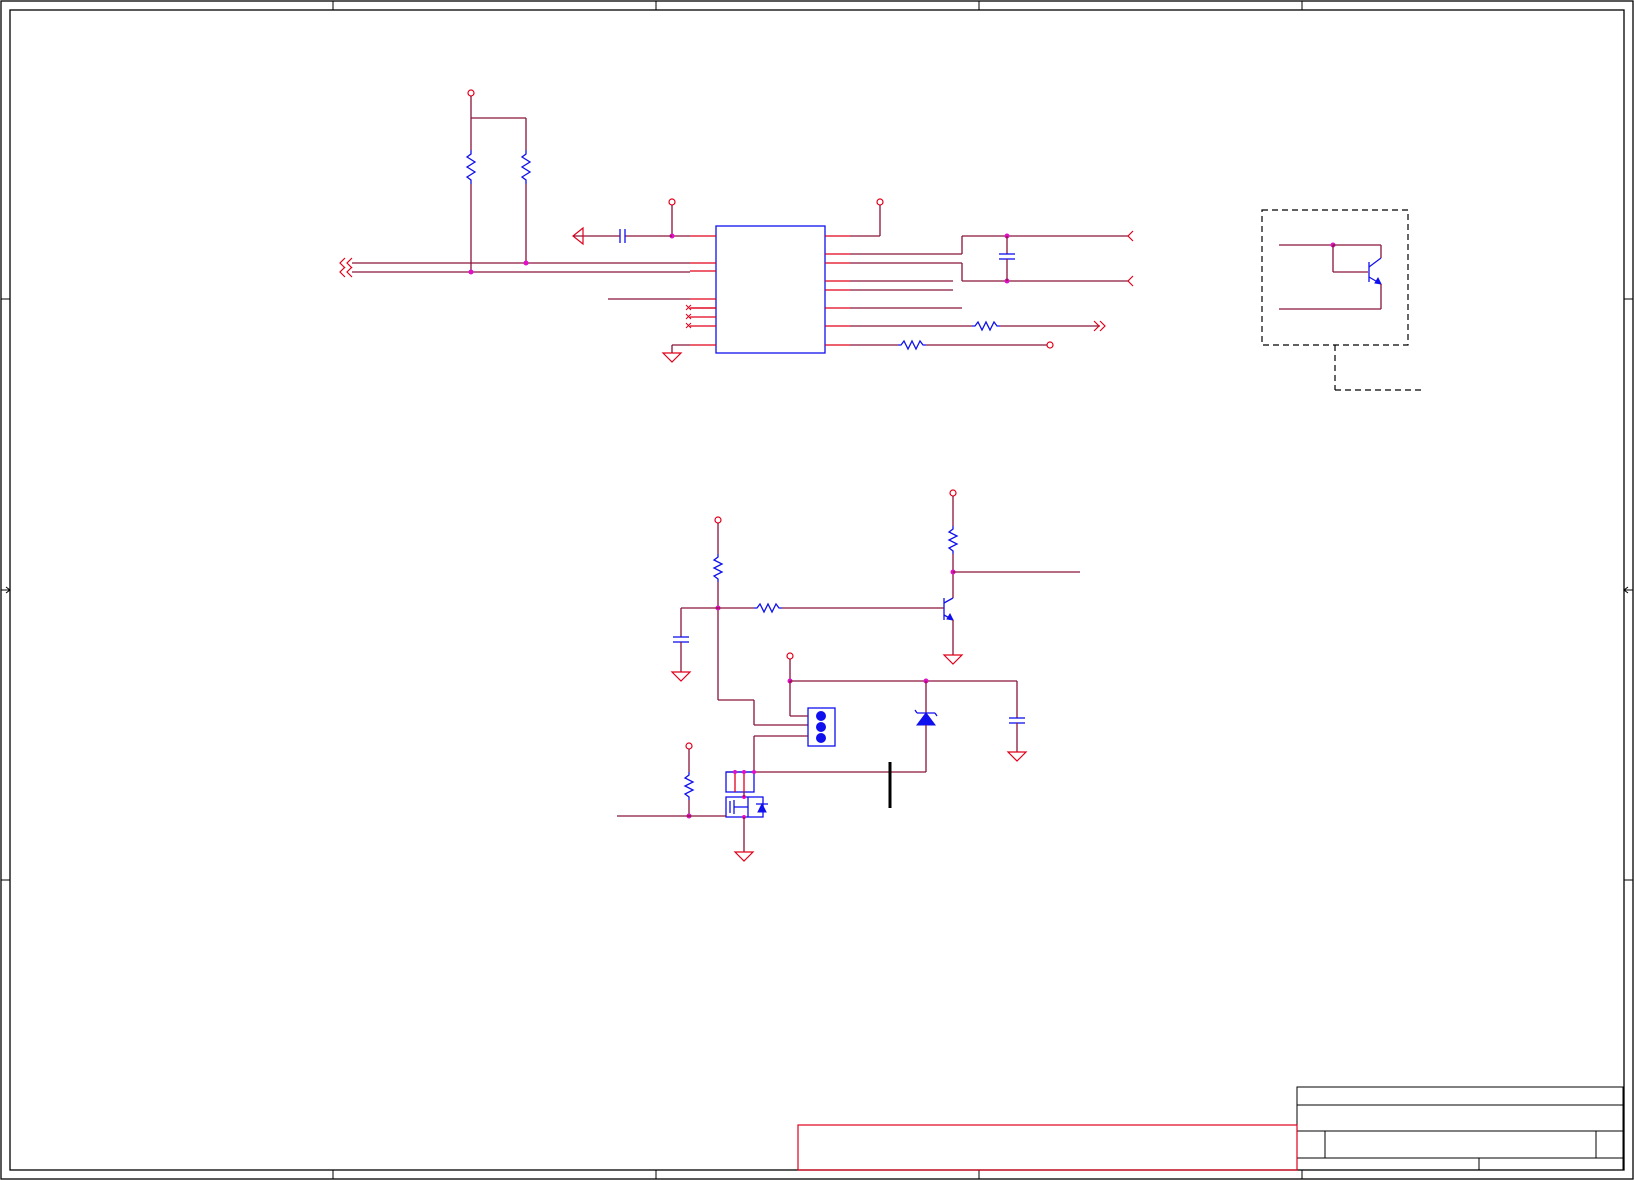 Image resolution: width=1634 pixels, height=1180 pixels. I want to click on capacitor-base-filter, so click(681, 639).